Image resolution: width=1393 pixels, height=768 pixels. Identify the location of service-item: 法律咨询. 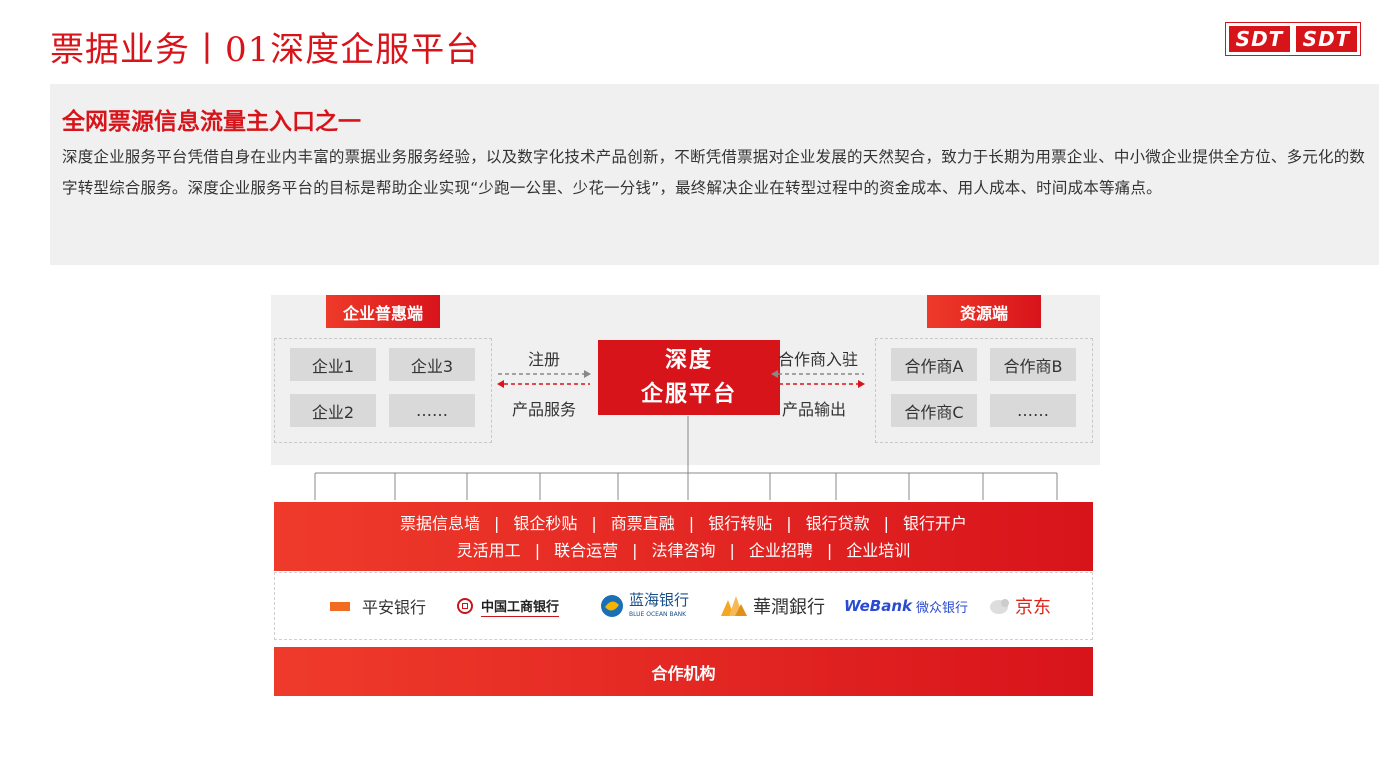
(683, 550).